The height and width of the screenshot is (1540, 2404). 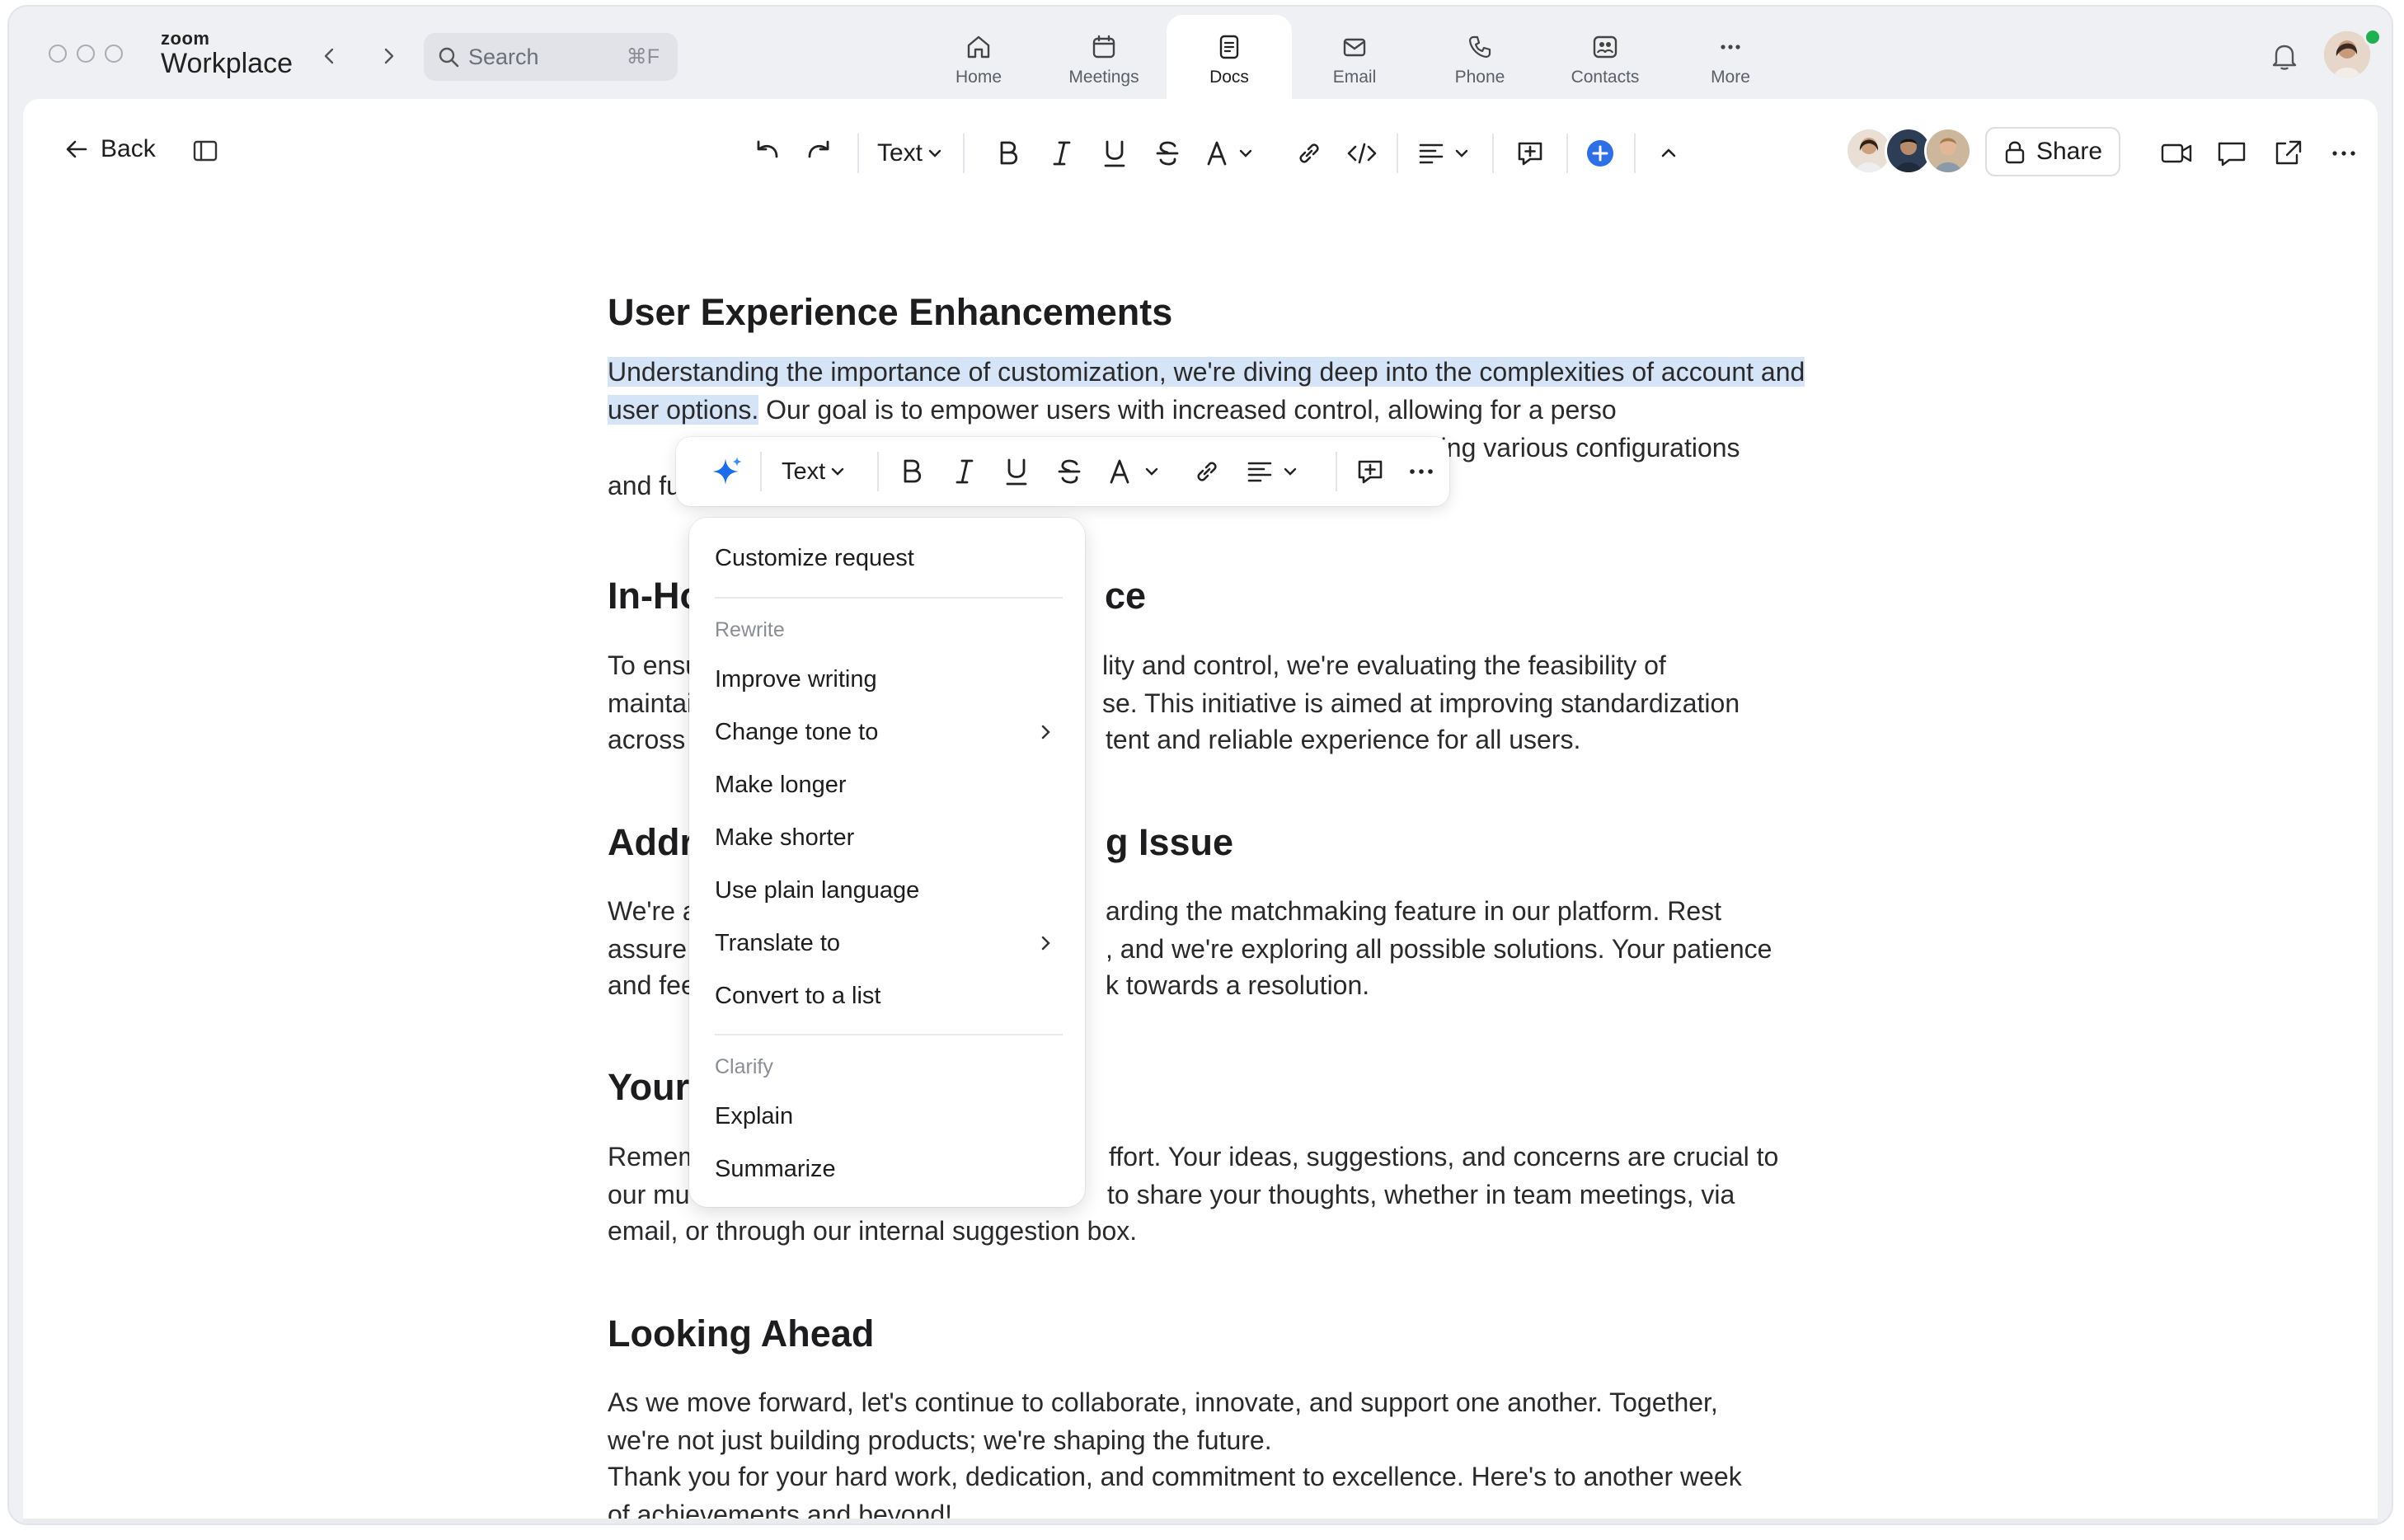 What do you see at coordinates (766, 153) in the screenshot?
I see `undo-icon` at bounding box center [766, 153].